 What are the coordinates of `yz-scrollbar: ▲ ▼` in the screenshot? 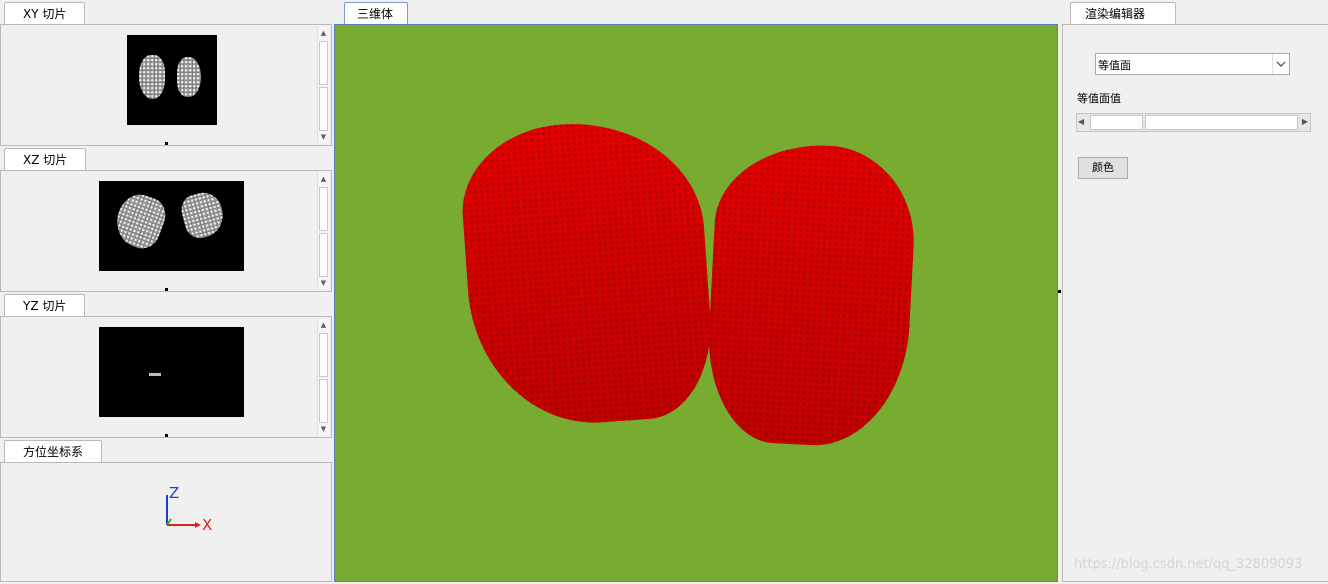 It's located at (323, 377).